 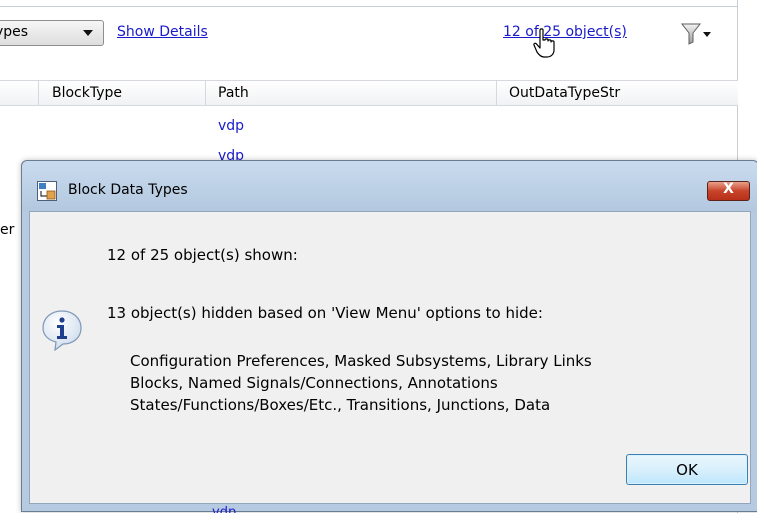 I want to click on chevron-down-icon, so click(x=88, y=33).